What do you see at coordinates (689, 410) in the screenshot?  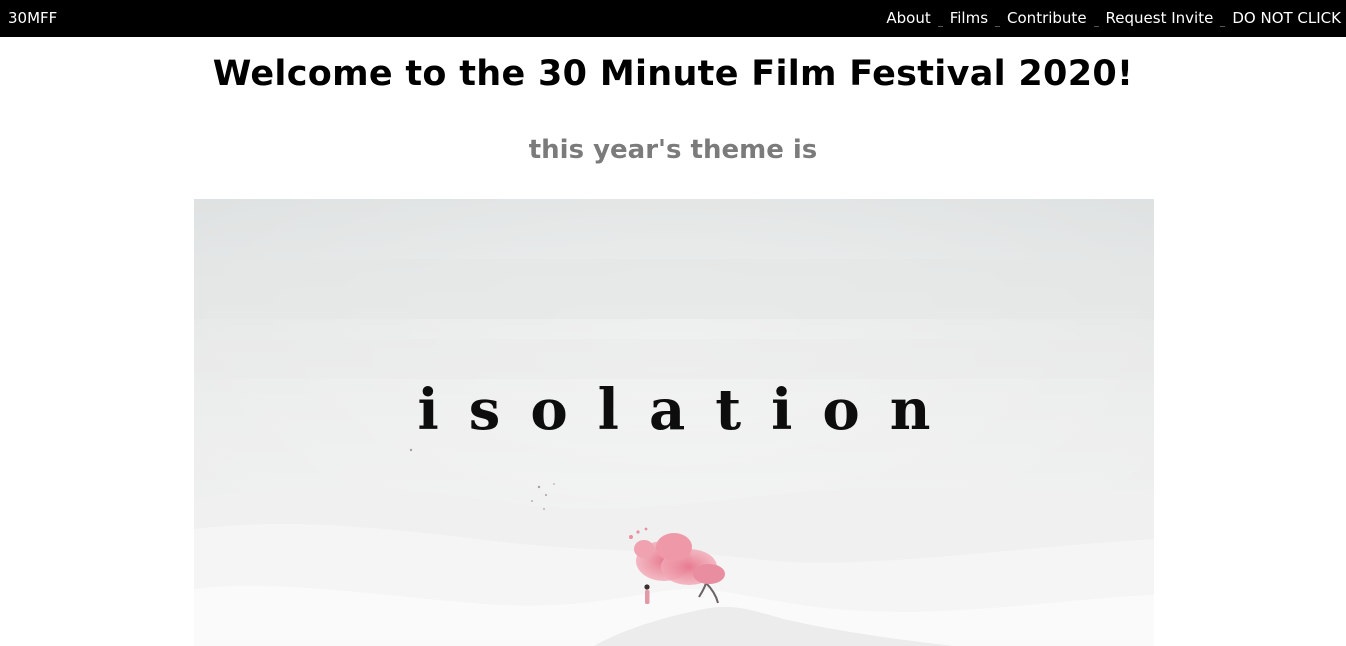 I see `theme-word: isolation` at bounding box center [689, 410].